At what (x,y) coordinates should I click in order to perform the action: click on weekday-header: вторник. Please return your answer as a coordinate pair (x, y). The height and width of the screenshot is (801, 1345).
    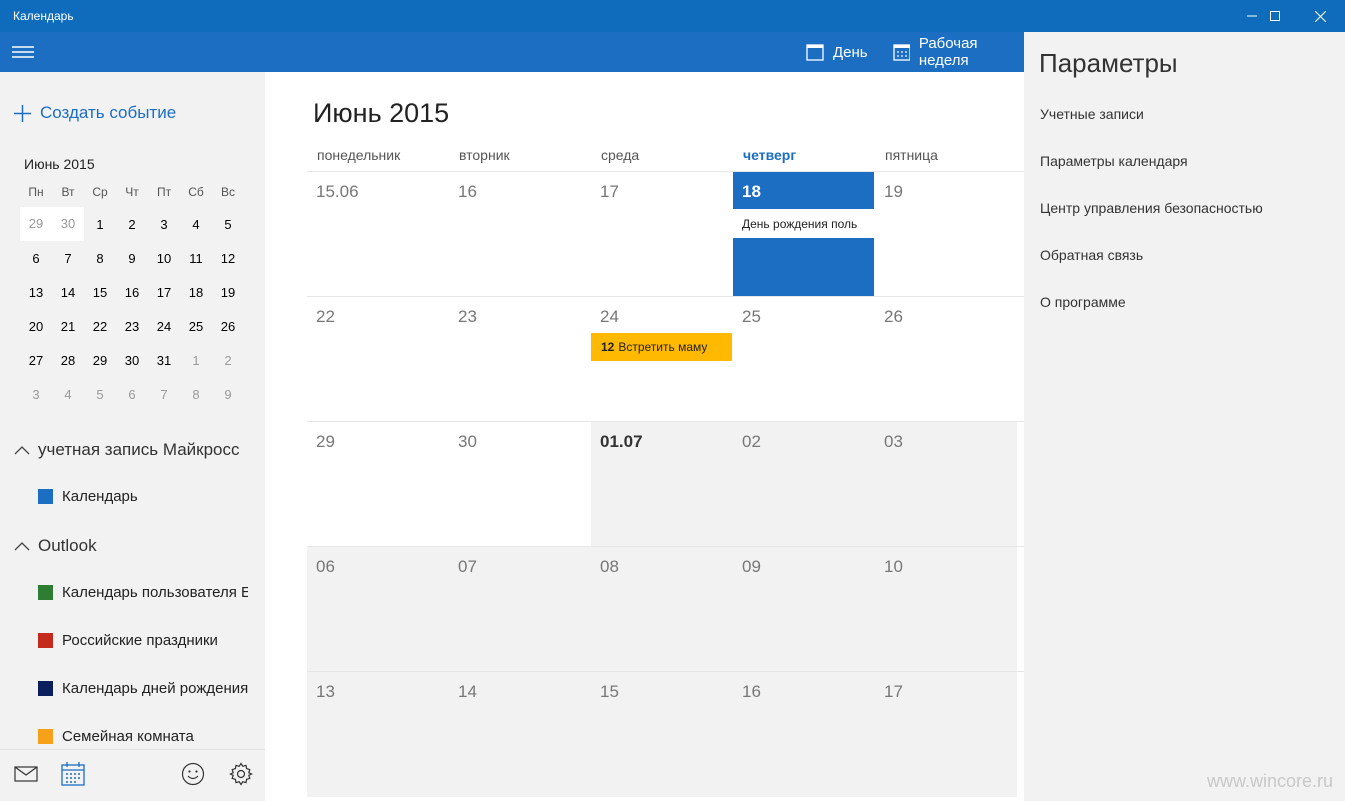
    Looking at the image, I should click on (484, 155).